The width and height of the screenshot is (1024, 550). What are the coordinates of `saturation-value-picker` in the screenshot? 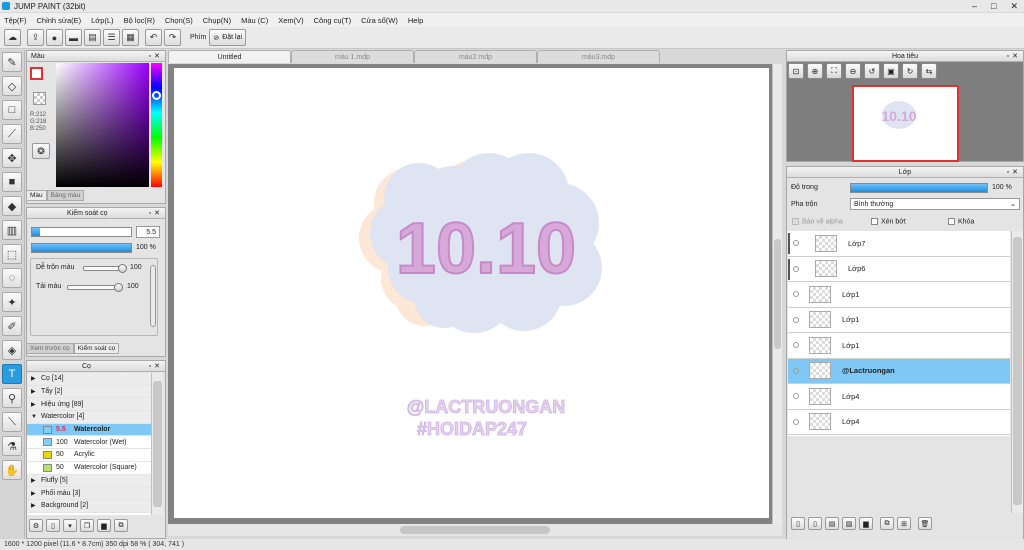 It's located at (102, 125).